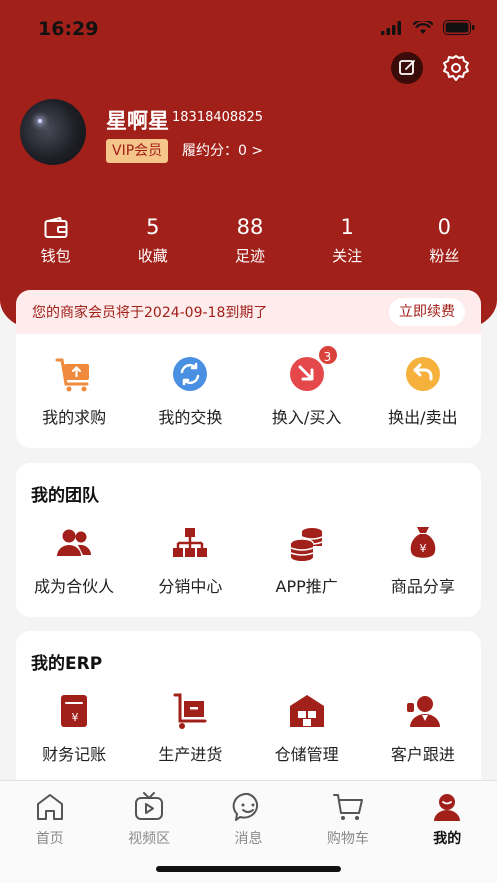  I want to click on user-name: 星啊星, so click(137, 121).